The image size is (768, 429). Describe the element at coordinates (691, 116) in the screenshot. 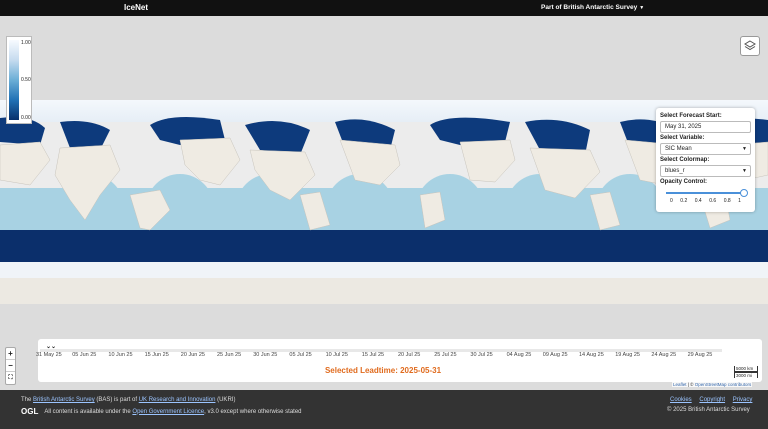

I see `forecast-start-label: Select Forecast Start:` at that location.